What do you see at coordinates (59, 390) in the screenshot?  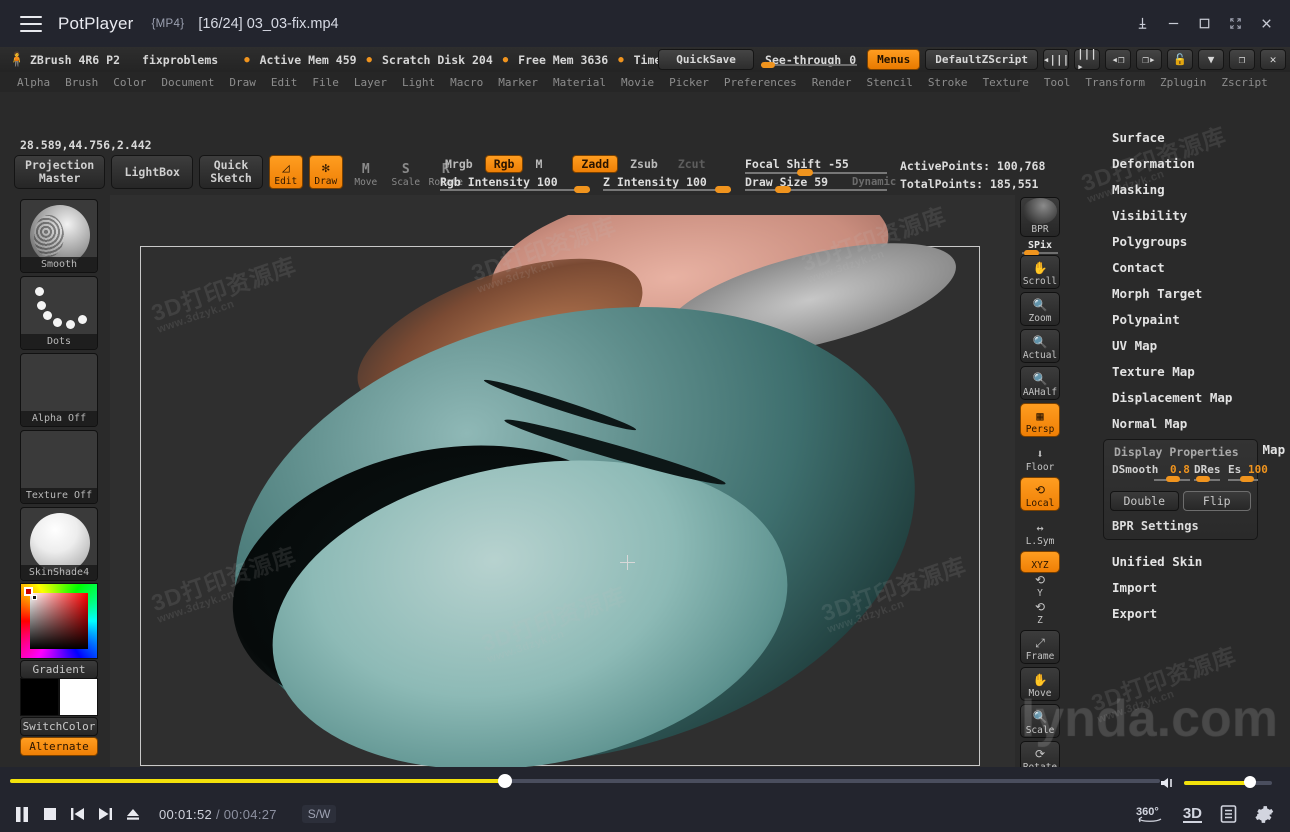 I see `alpha-palette-item: Alpha Off` at bounding box center [59, 390].